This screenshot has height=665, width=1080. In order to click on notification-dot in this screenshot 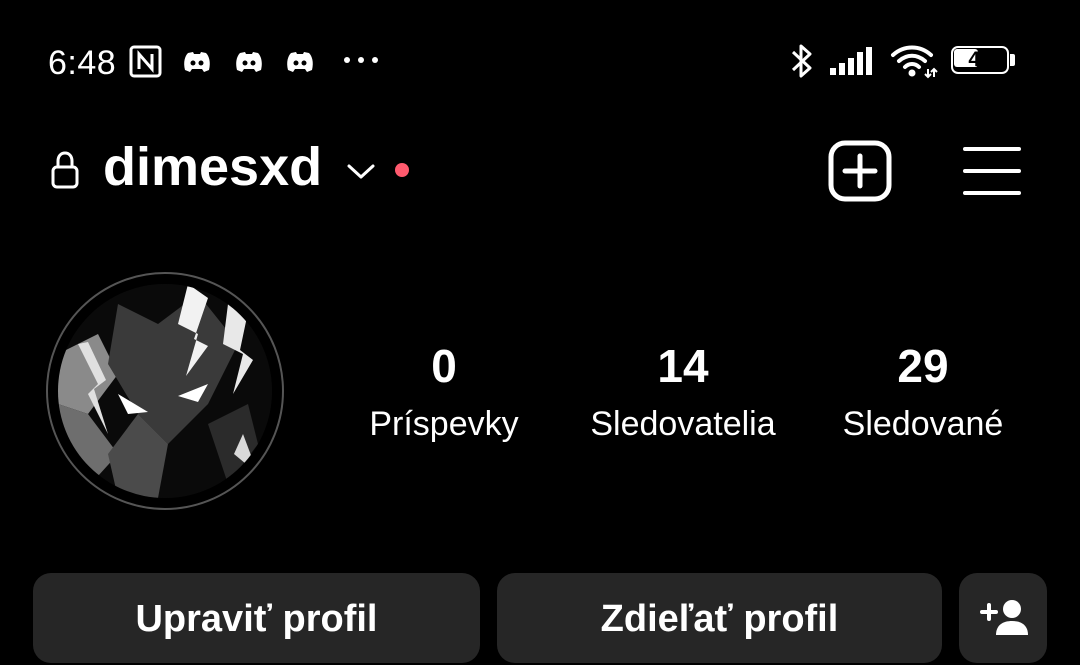, I will do `click(402, 170)`.